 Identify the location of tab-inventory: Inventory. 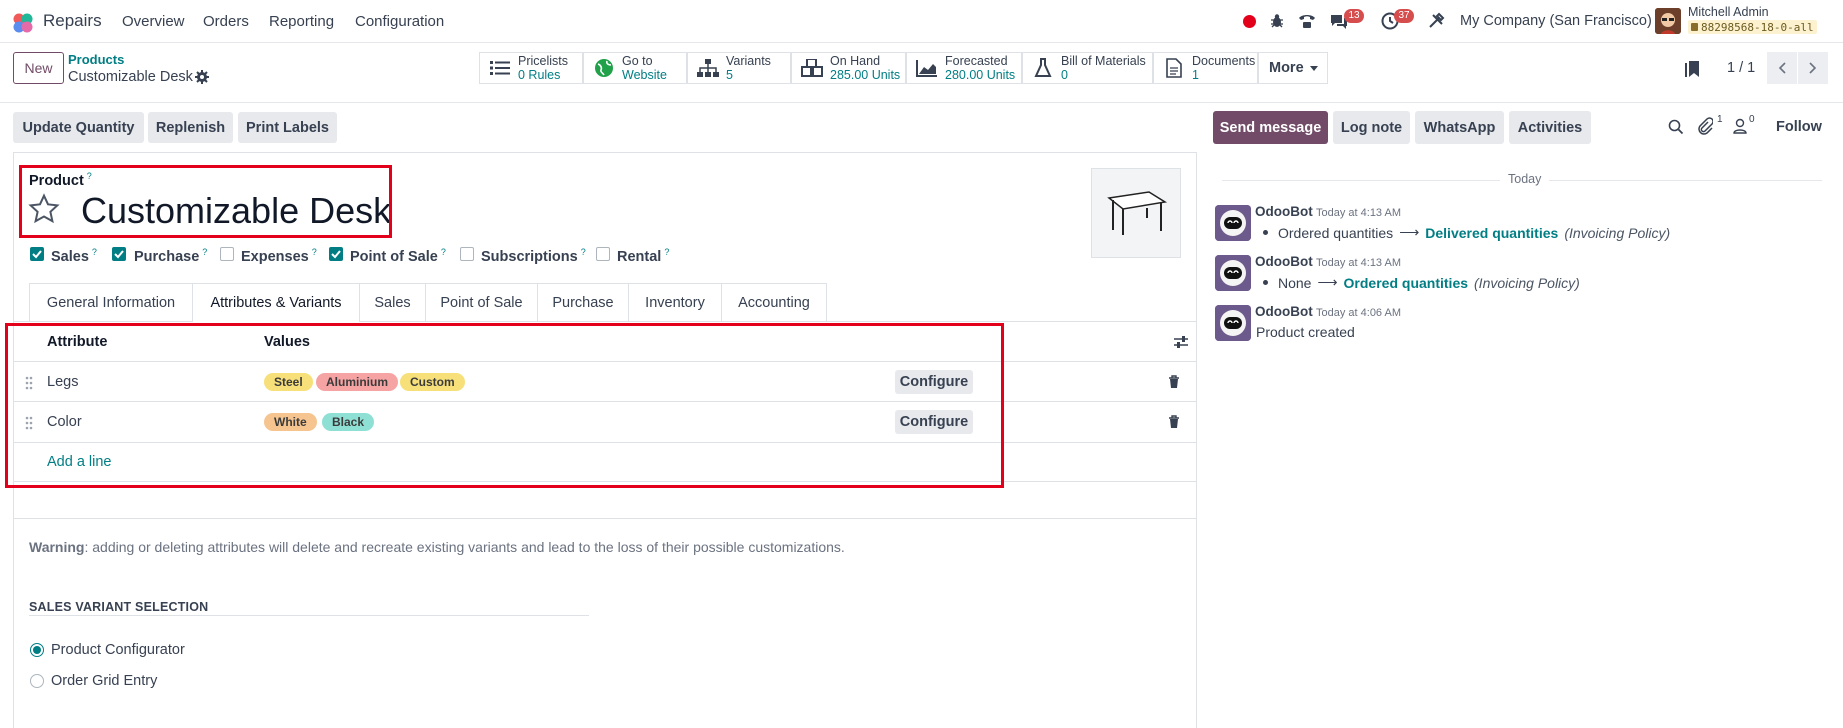
(675, 302).